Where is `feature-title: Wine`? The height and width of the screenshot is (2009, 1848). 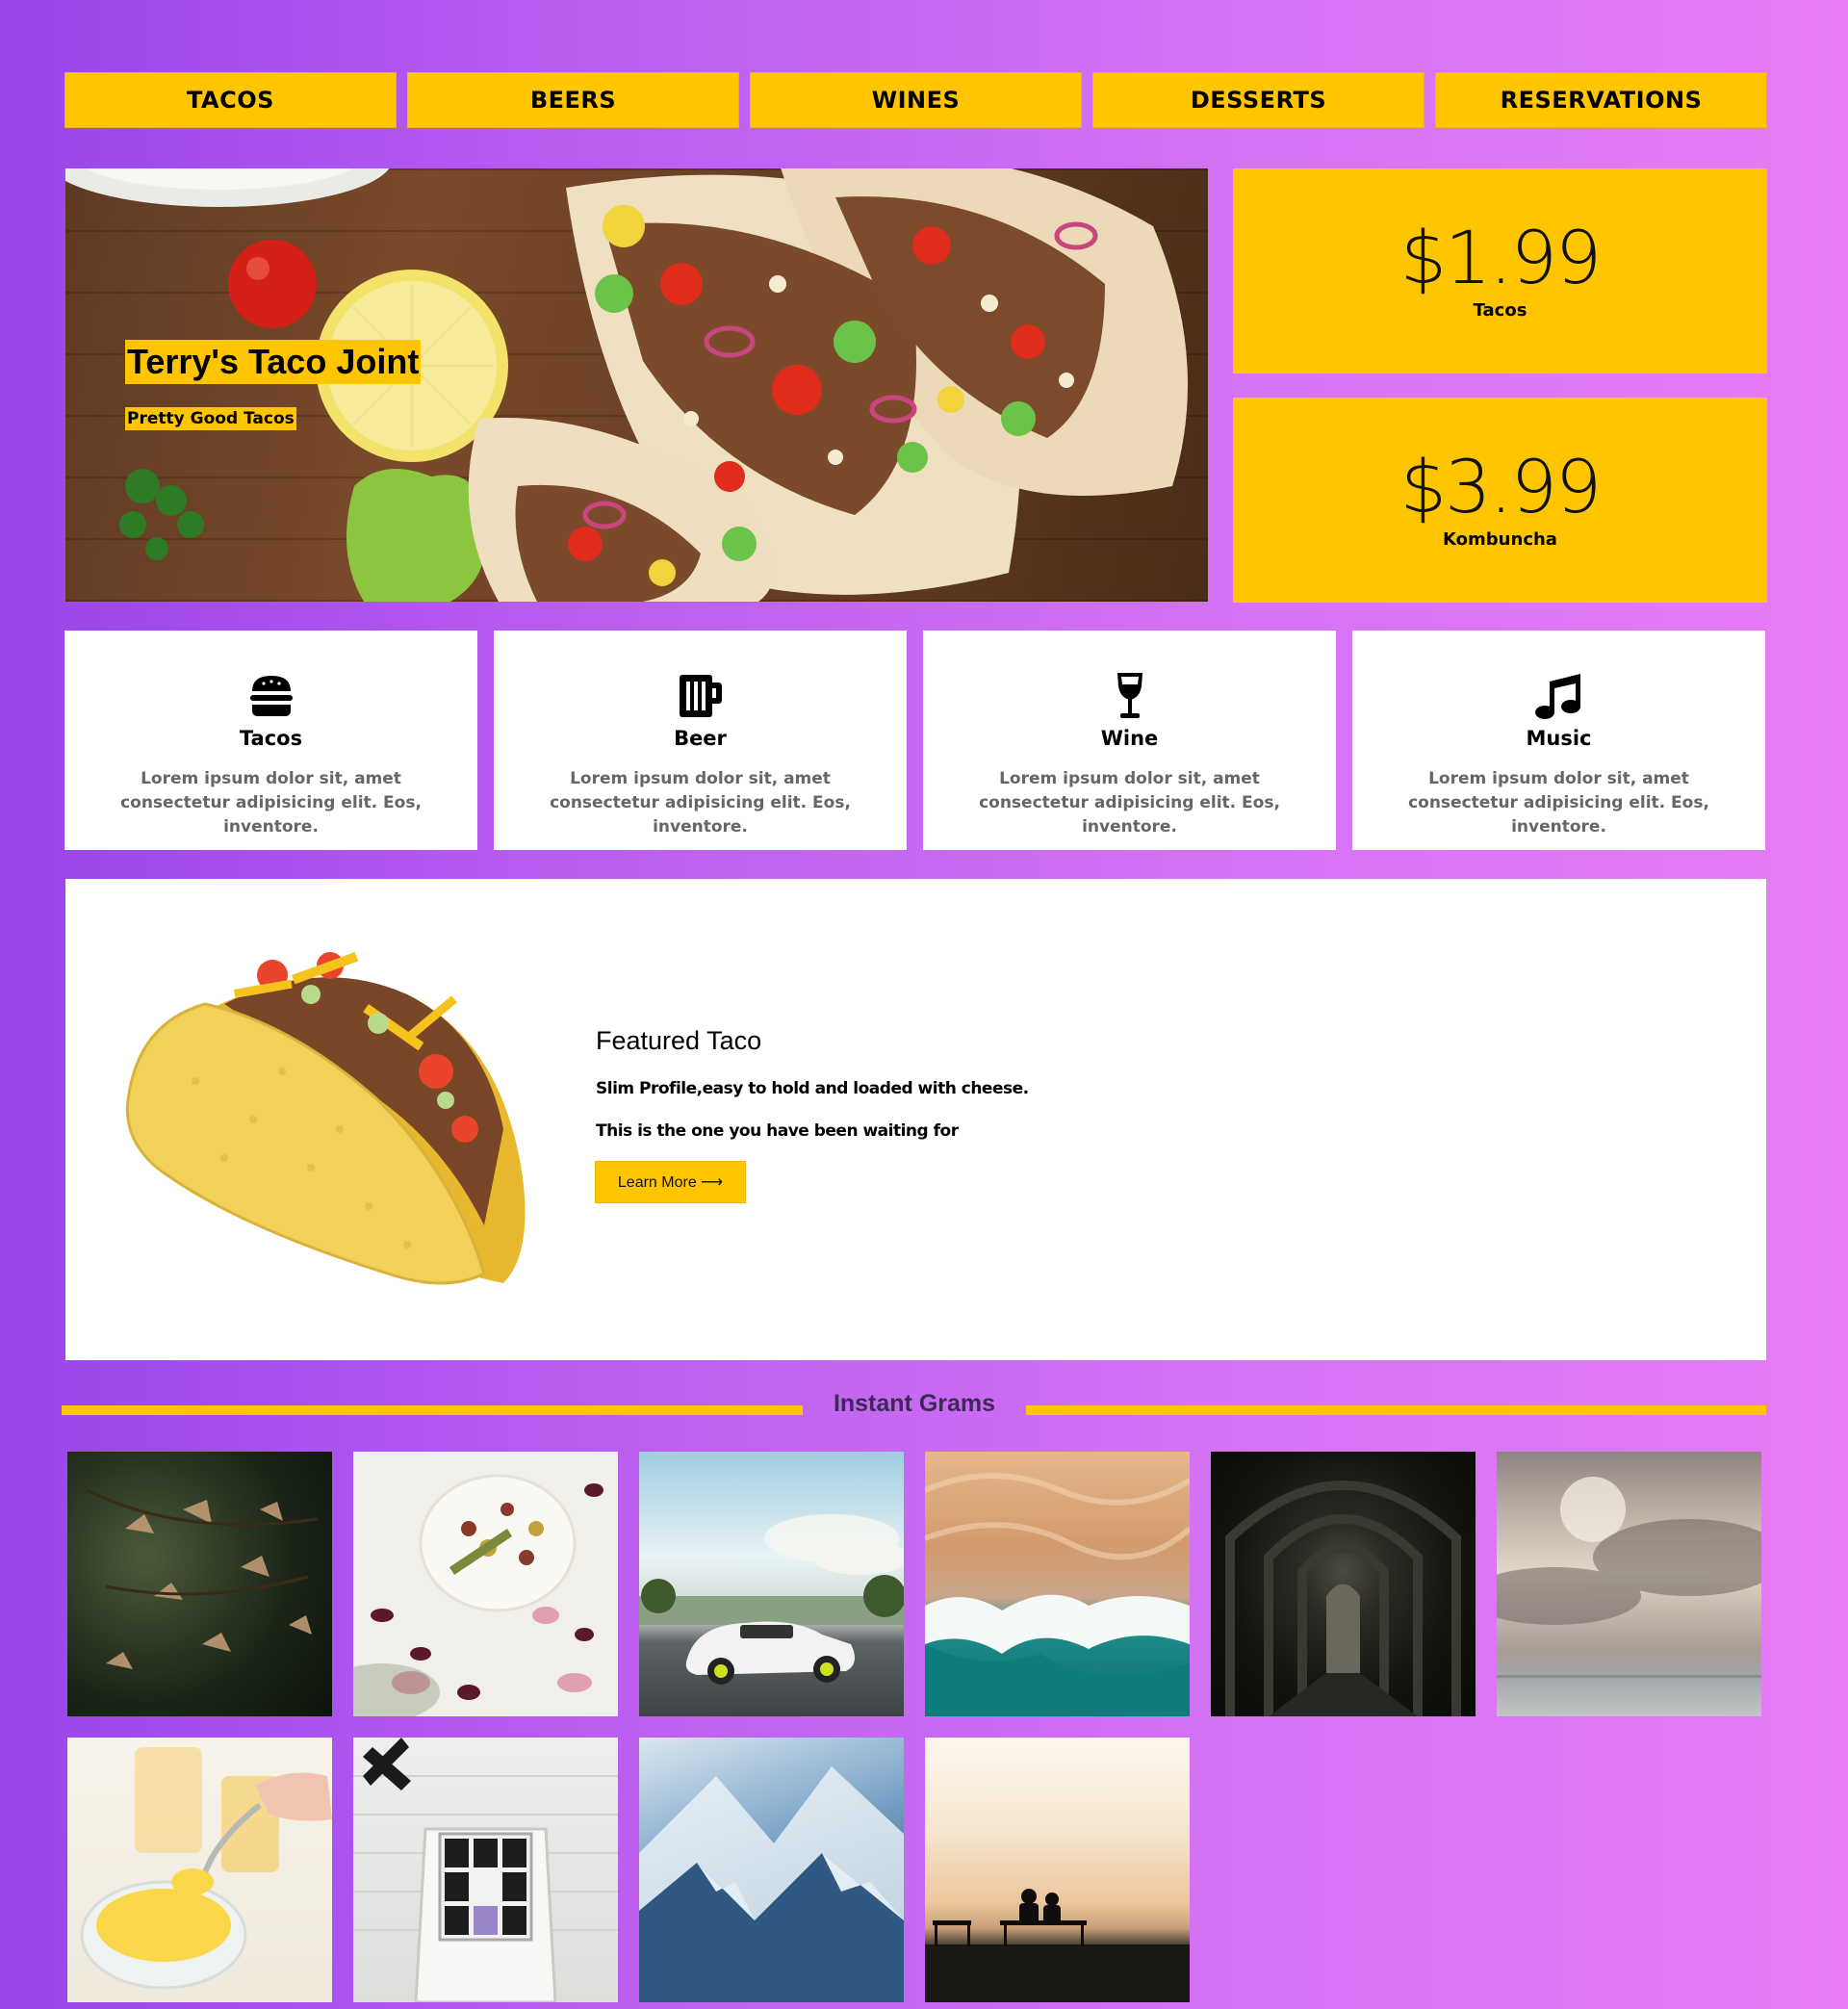 feature-title: Wine is located at coordinates (1129, 738).